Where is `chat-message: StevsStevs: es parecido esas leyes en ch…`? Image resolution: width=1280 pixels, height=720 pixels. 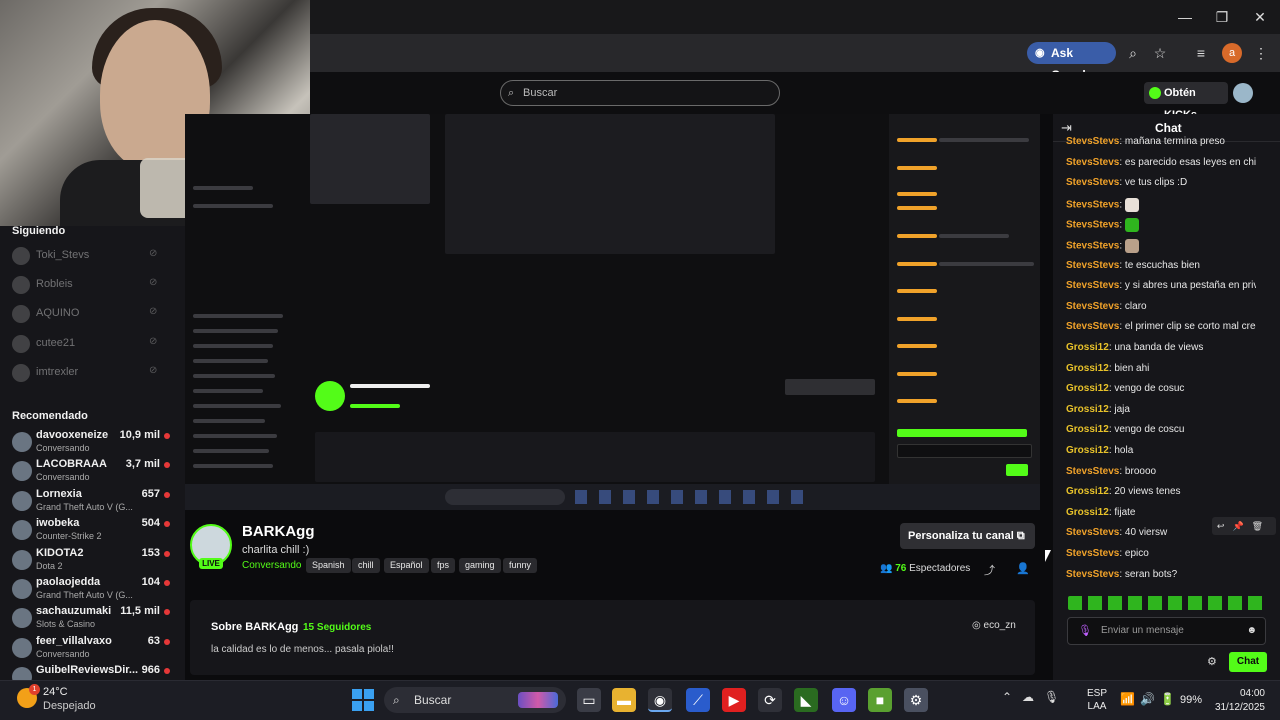 chat-message: StevsStevs: es parecido esas leyes en ch… is located at coordinates (1161, 162).